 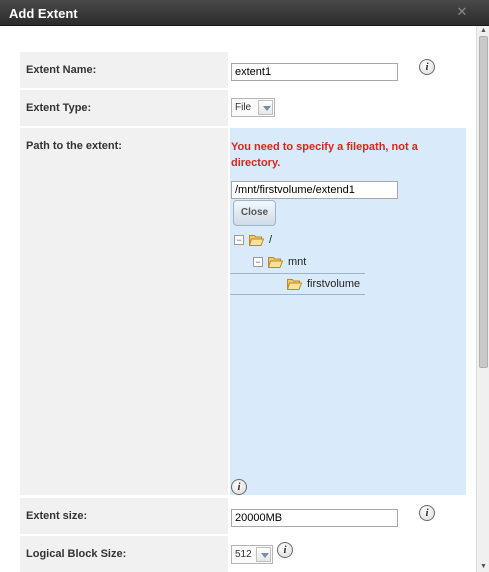 What do you see at coordinates (244, 13) in the screenshot?
I see `dialog-titlebar: Add Extent ✕` at bounding box center [244, 13].